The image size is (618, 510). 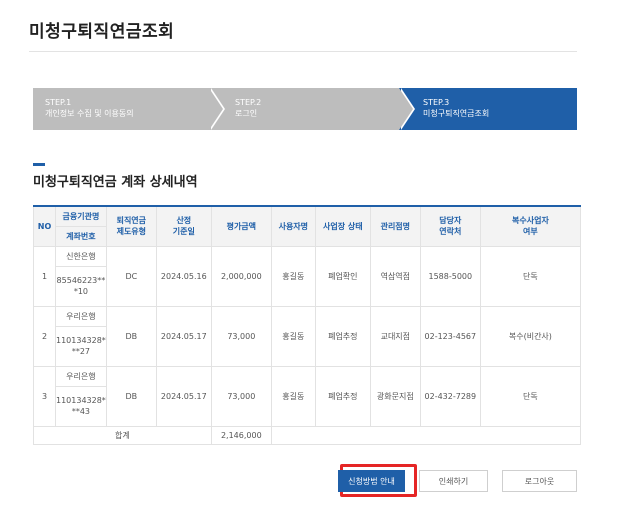 What do you see at coordinates (89, 113) in the screenshot?
I see `step-1-label: 개인정보 수집 및 이용동의` at bounding box center [89, 113].